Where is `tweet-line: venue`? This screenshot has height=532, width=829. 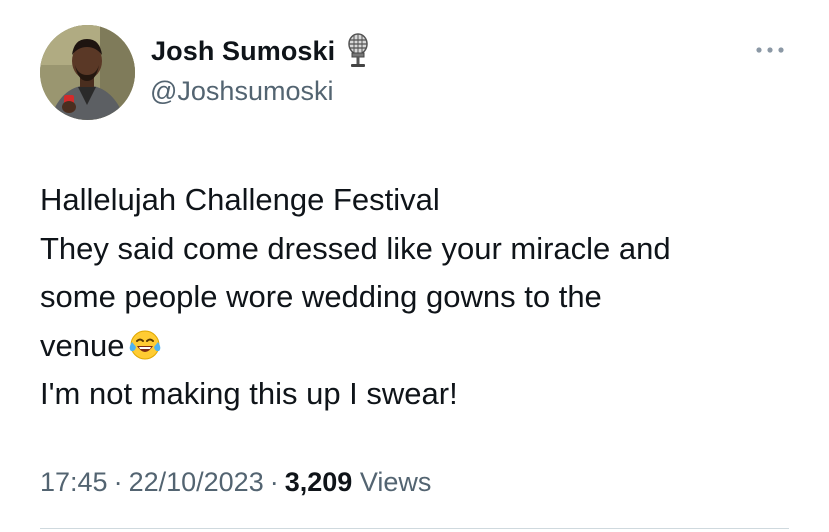 tweet-line: venue is located at coordinates (82, 345).